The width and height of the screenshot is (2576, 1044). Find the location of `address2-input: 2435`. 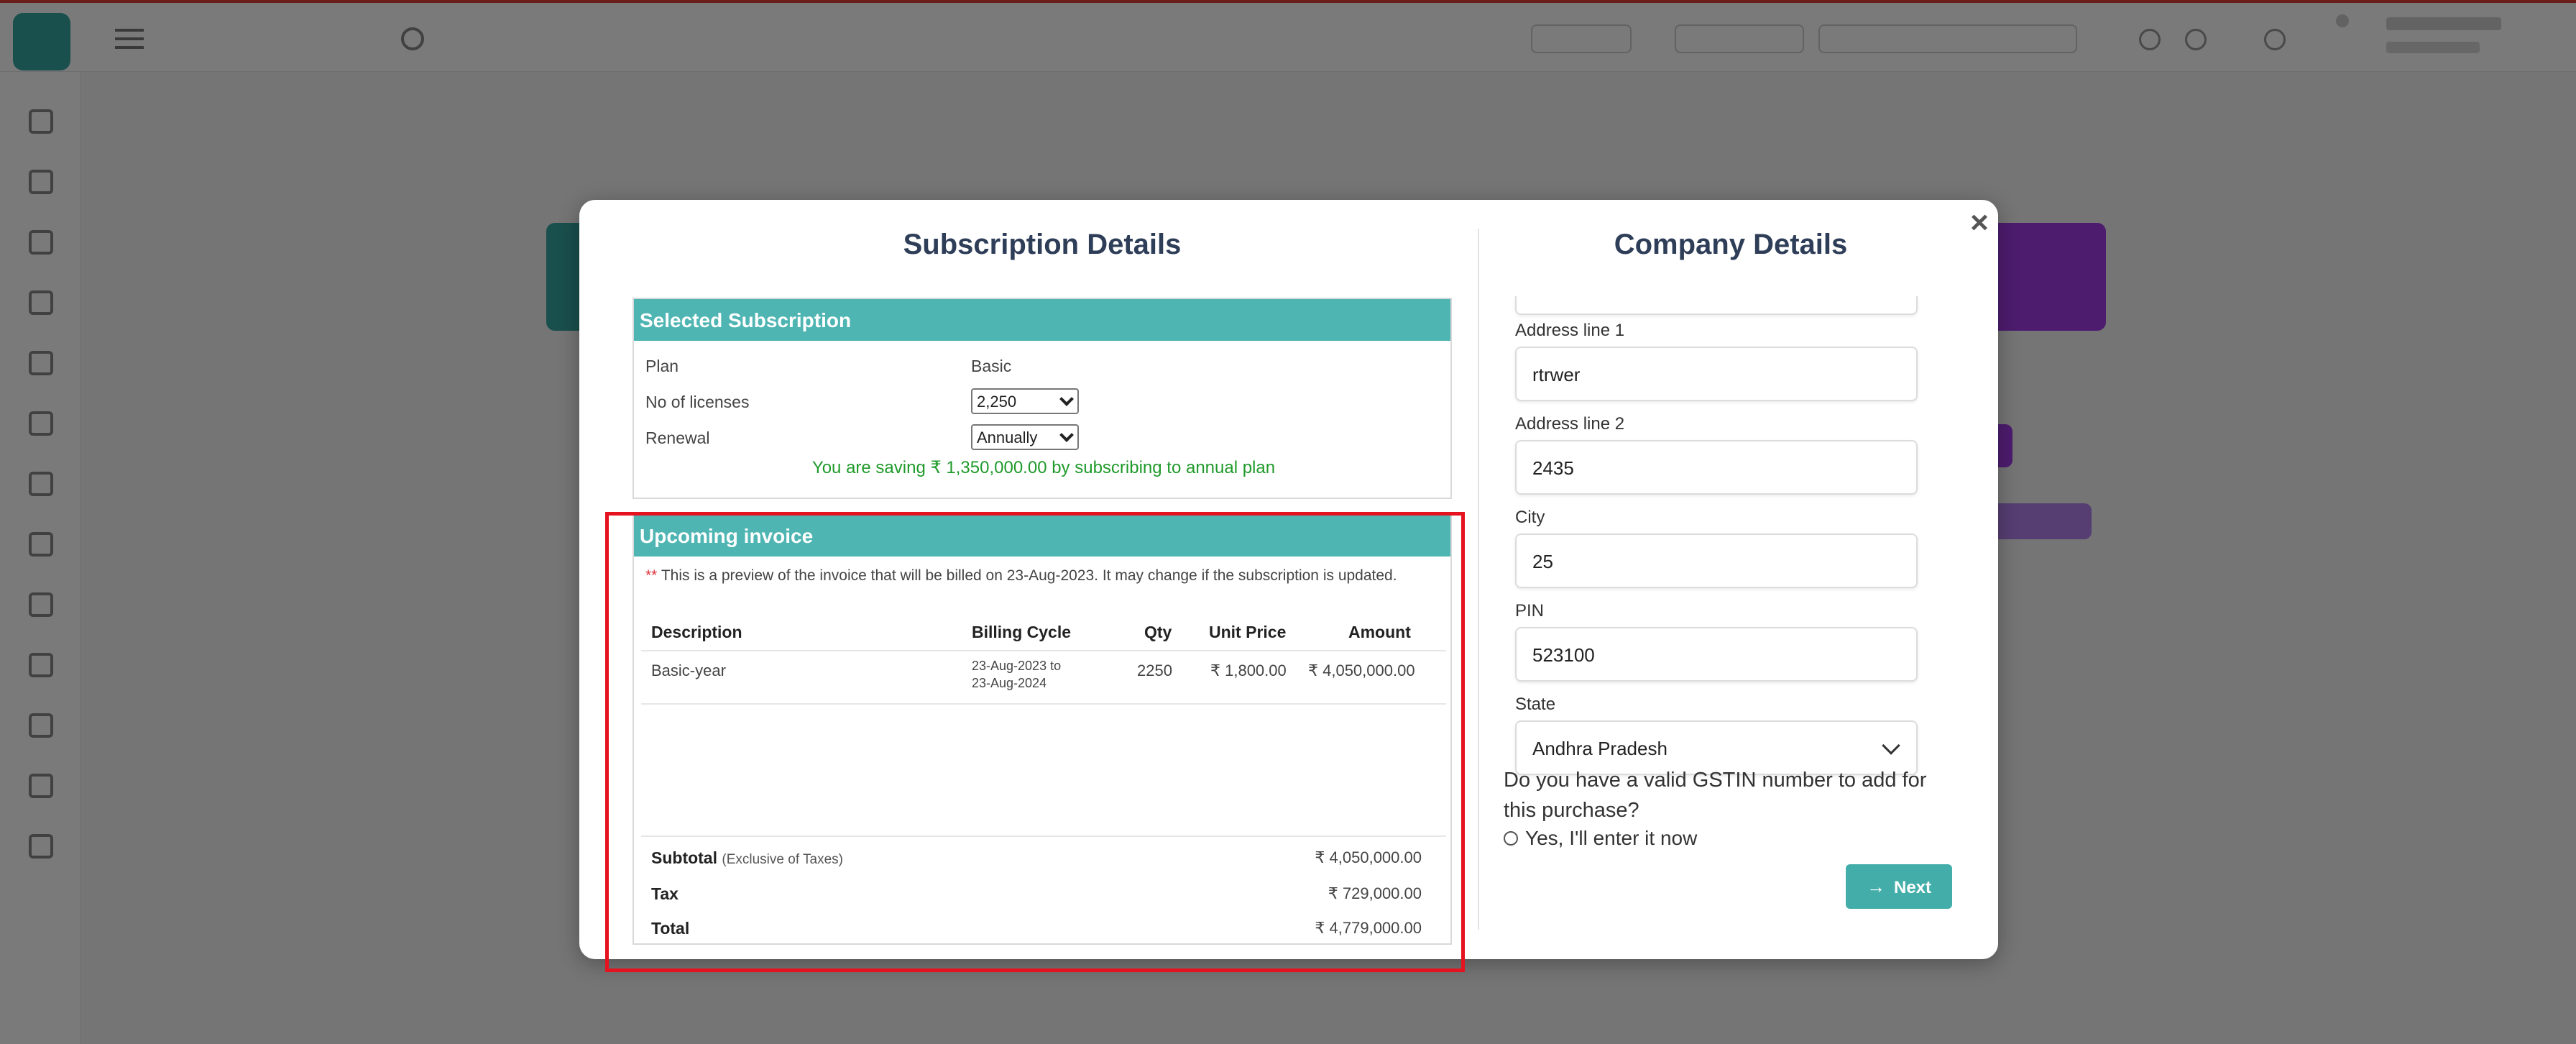

address2-input: 2435 is located at coordinates (1716, 467).